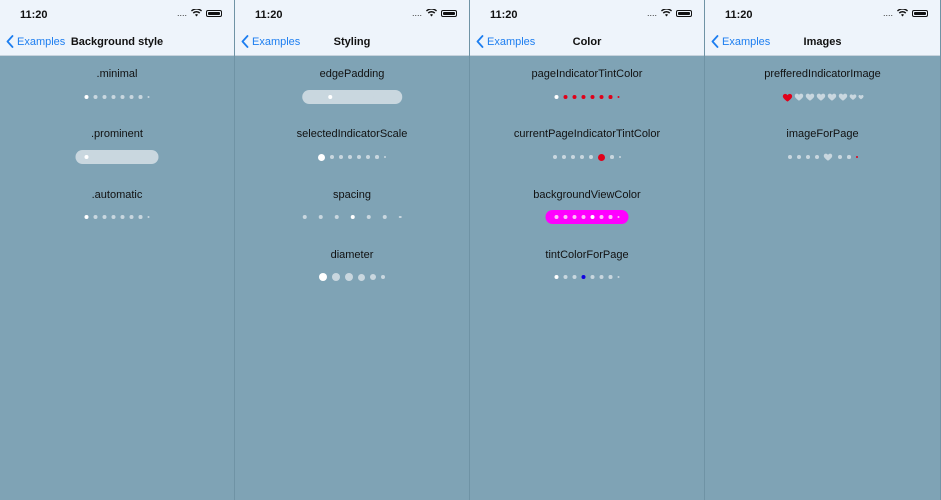 This screenshot has height=500, width=941. What do you see at coordinates (117, 42) in the screenshot?
I see `nav-title: Background style` at bounding box center [117, 42].